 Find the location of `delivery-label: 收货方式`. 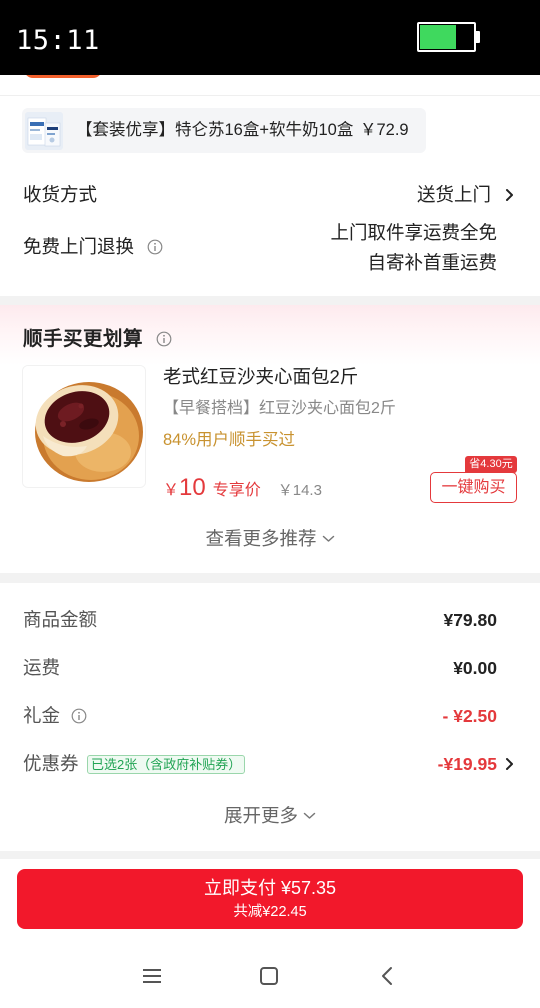

delivery-label: 收货方式 is located at coordinates (60, 194).